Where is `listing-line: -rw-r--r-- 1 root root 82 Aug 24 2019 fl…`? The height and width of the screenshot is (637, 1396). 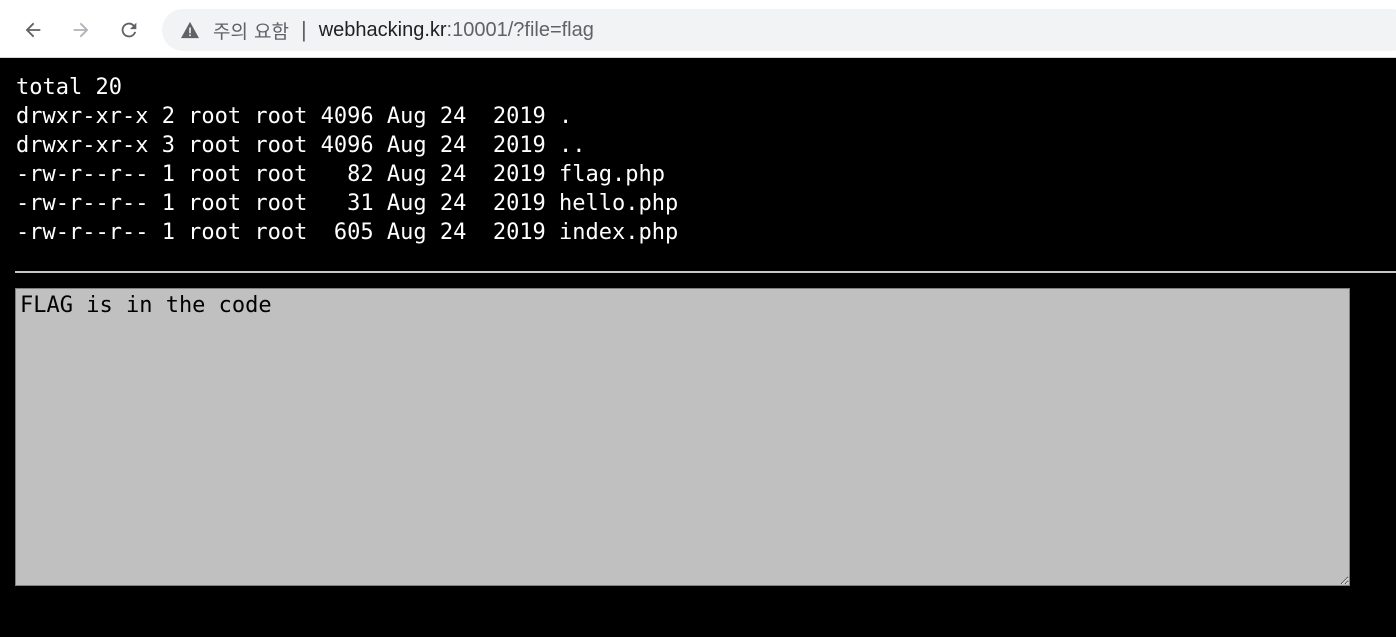 listing-line: -rw-r--r-- 1 root root 82 Aug 24 2019 fl… is located at coordinates (341, 174).